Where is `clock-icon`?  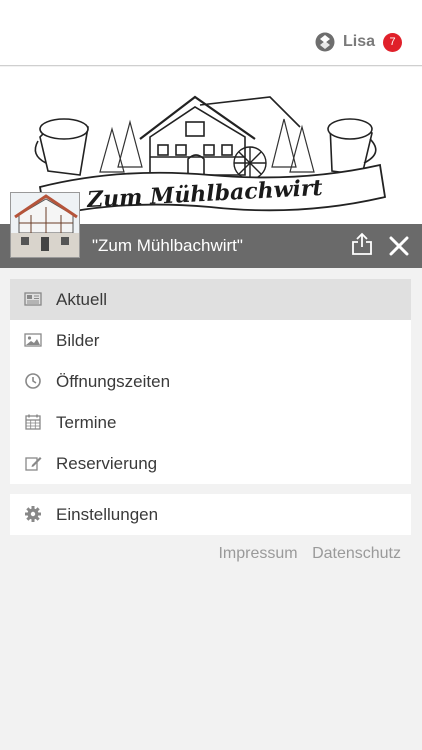 clock-icon is located at coordinates (33, 381).